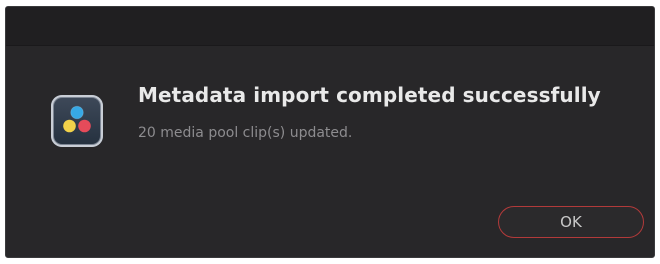 This screenshot has height=264, width=660. I want to click on davinci-resolve-app-icon, so click(77, 121).